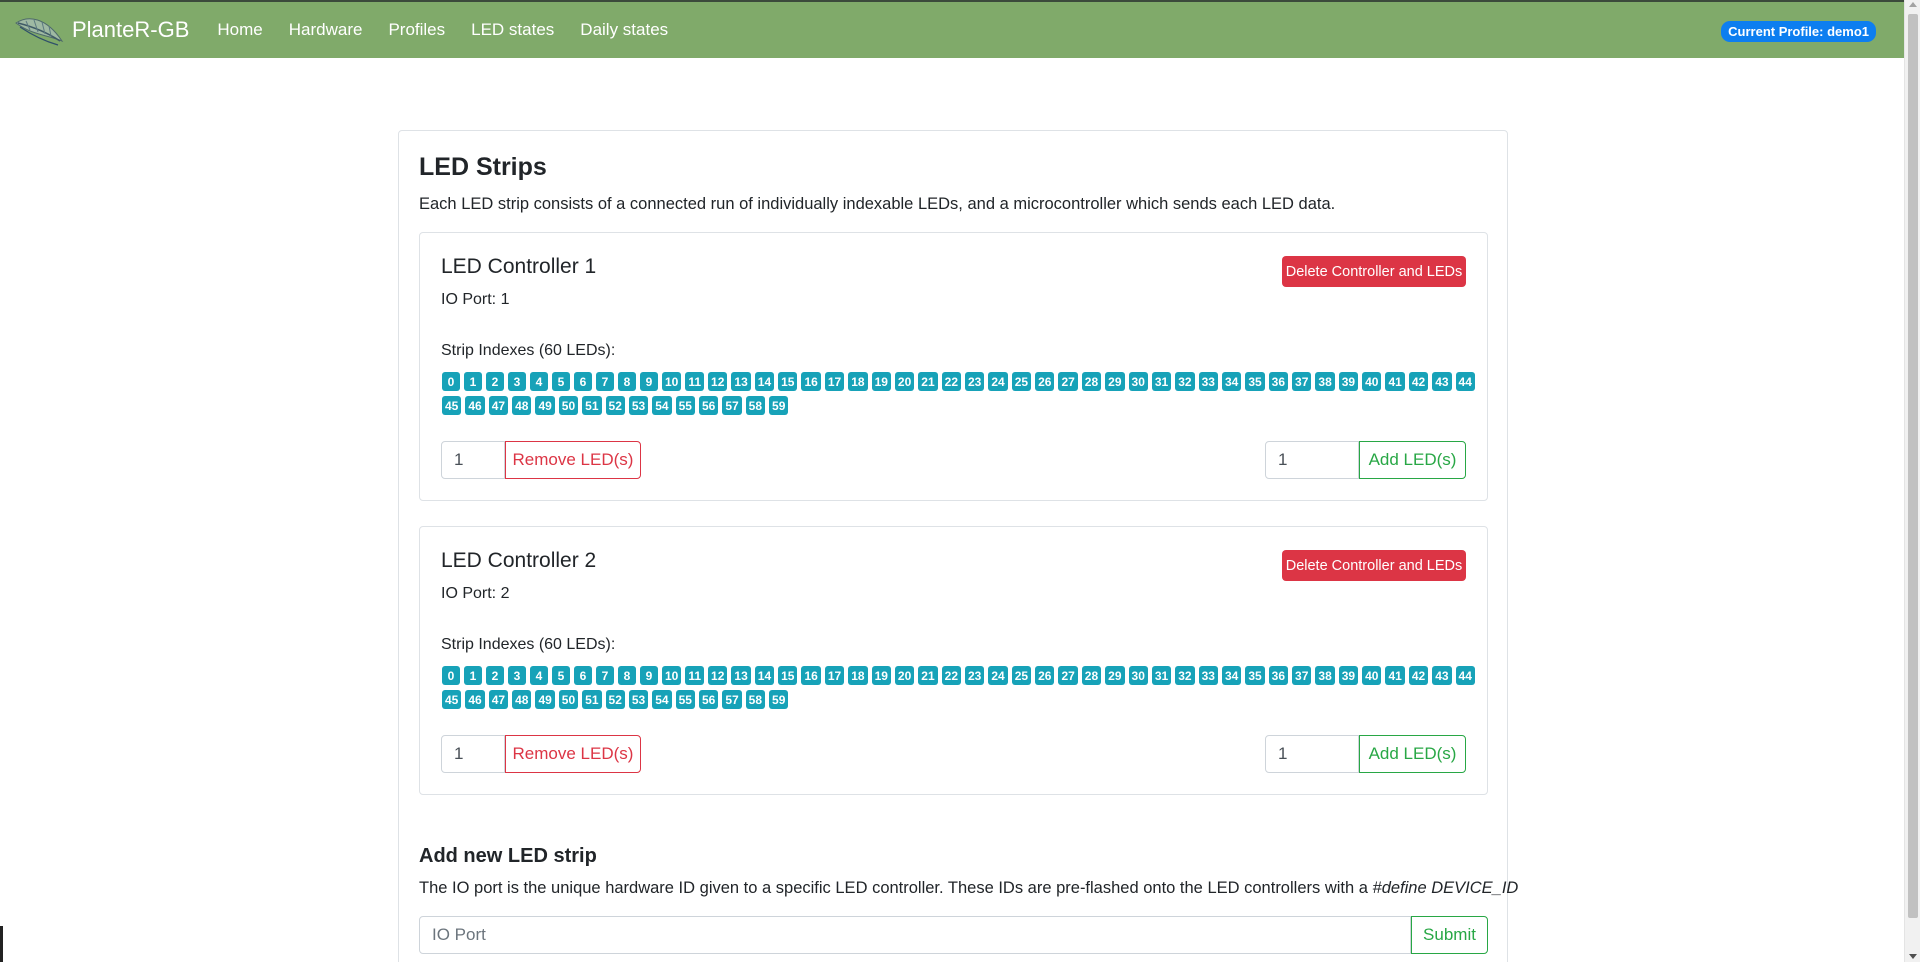 The width and height of the screenshot is (1920, 962). What do you see at coordinates (1913, 4) in the screenshot?
I see `scroll-up-arrow-icon` at bounding box center [1913, 4].